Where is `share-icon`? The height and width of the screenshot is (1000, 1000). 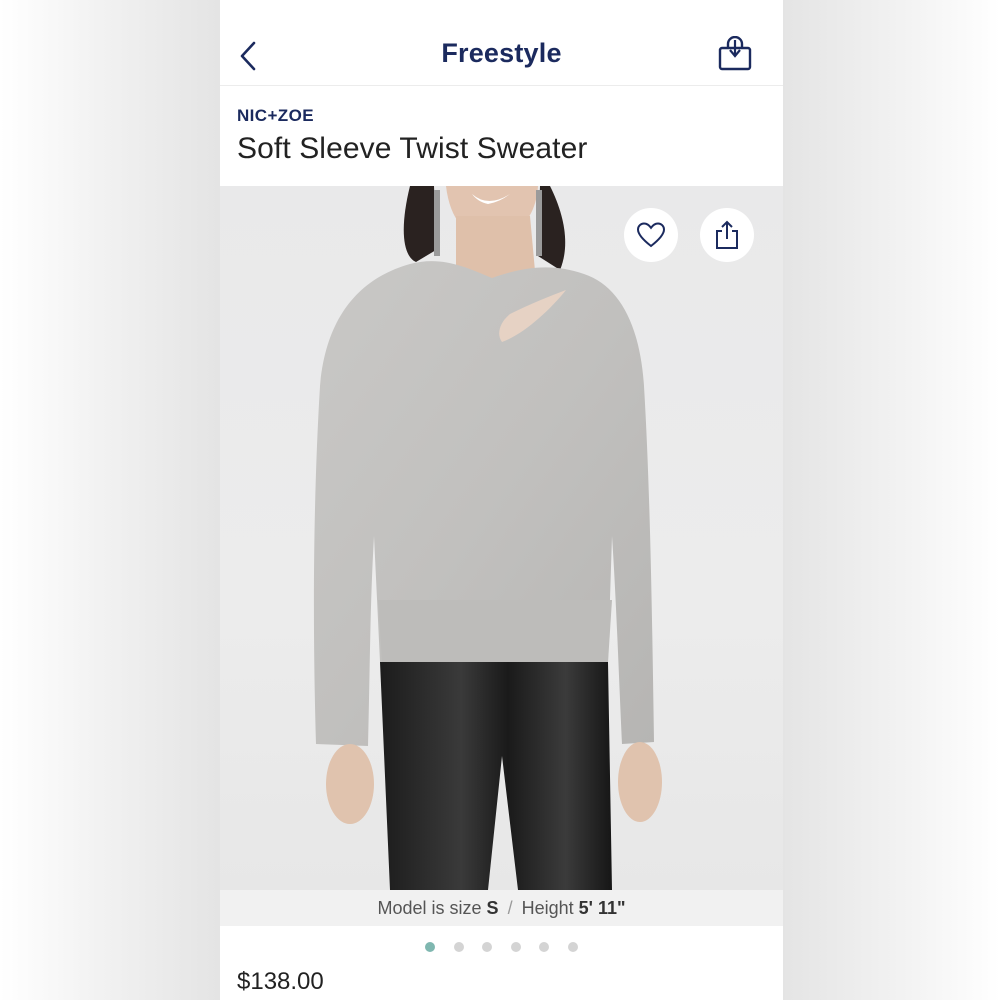 share-icon is located at coordinates (727, 234).